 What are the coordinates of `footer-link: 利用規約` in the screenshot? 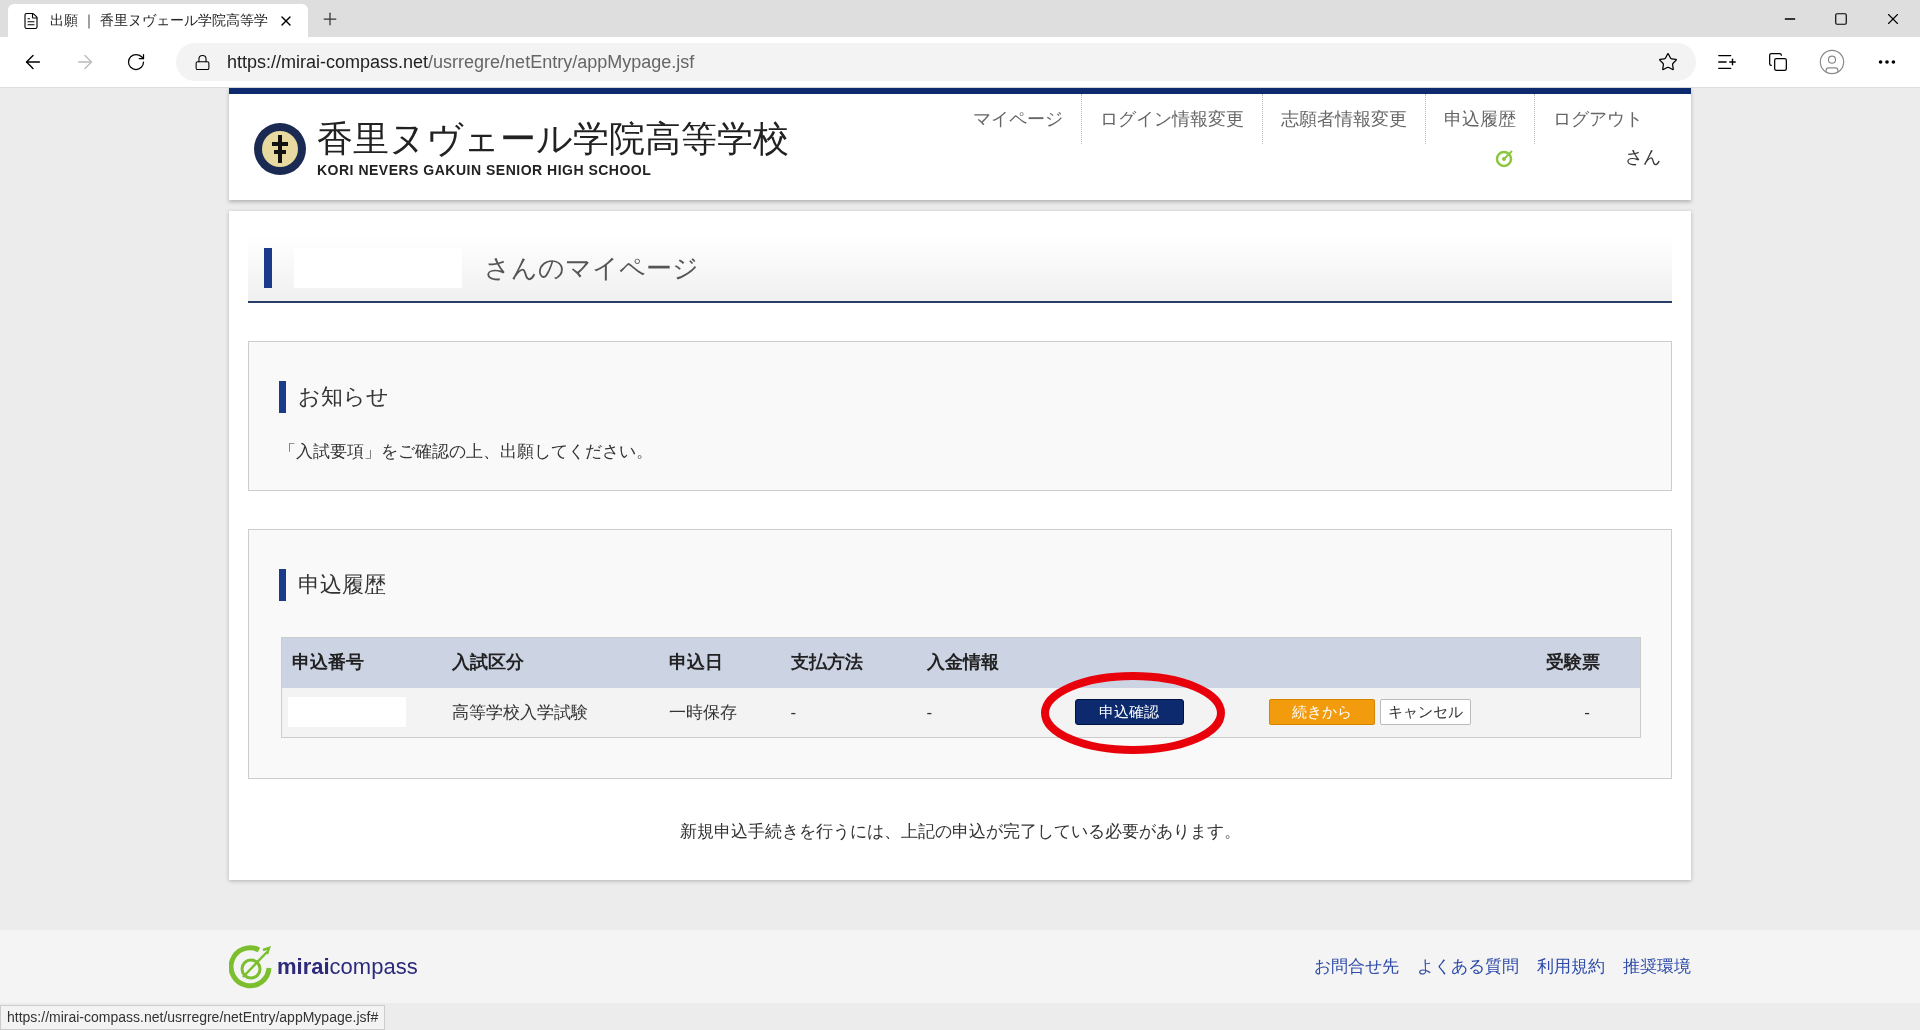 It's located at (1571, 966).